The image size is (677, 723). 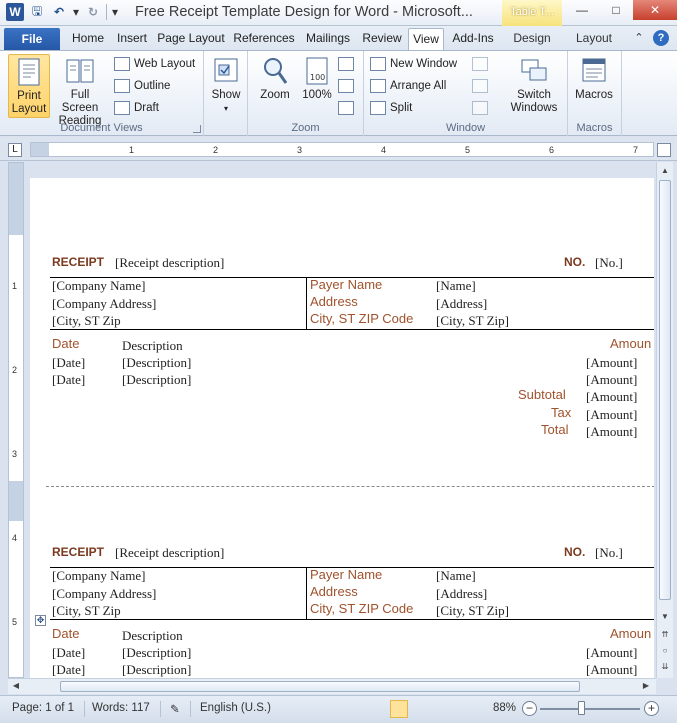 I want to click on tab-addins: Add-Ins, so click(x=473, y=39).